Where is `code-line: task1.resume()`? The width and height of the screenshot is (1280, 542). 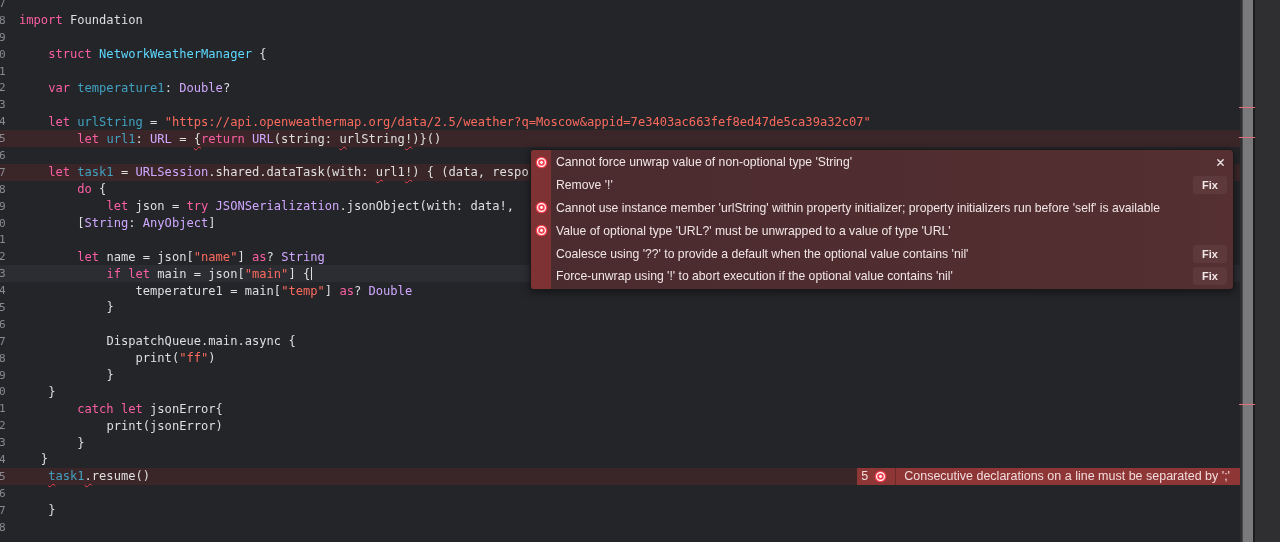 code-line: task1.resume() is located at coordinates (99, 476).